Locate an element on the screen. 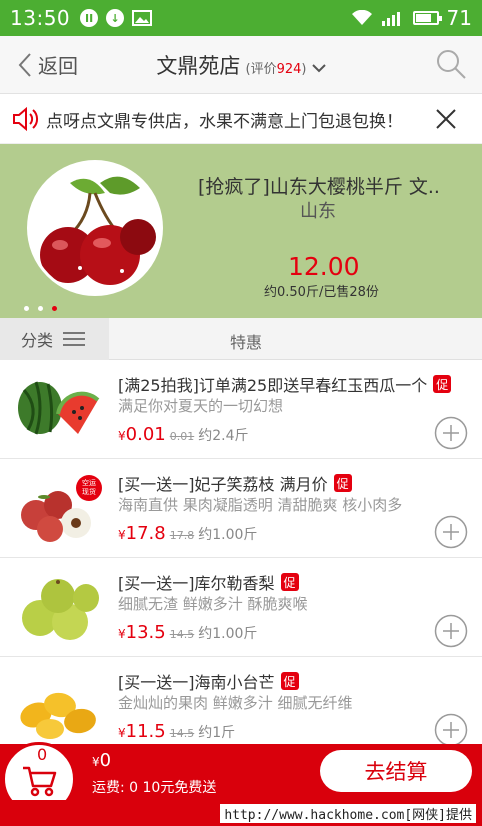  product-weight: 约2.4斤 is located at coordinates (223, 436).